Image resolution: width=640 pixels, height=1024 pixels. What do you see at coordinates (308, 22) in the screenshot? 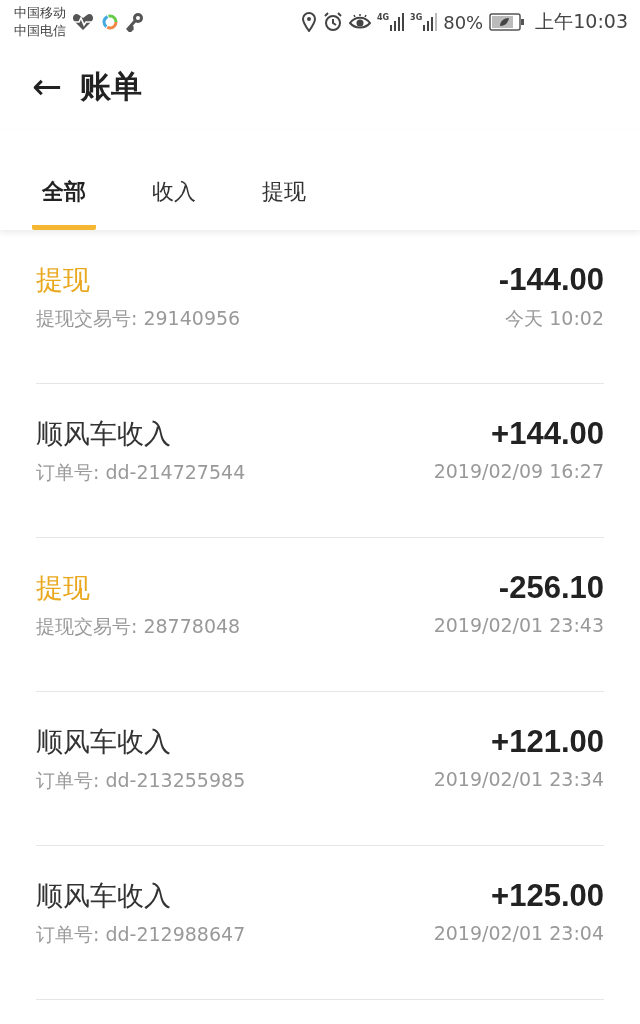
I see `location-pin-icon` at bounding box center [308, 22].